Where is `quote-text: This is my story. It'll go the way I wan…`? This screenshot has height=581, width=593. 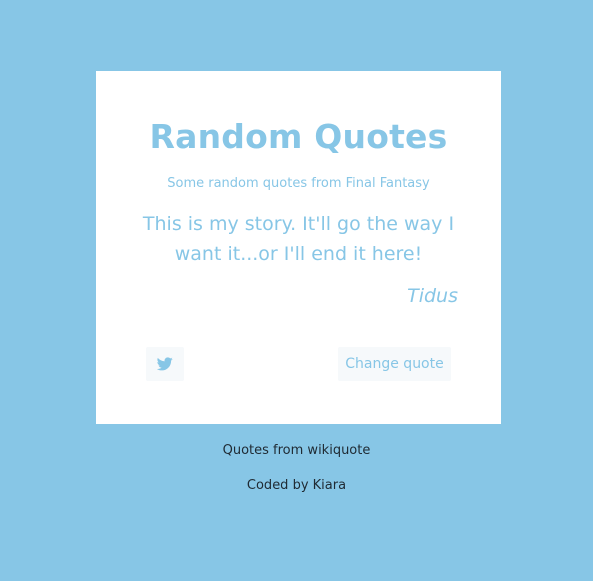
quote-text: This is my story. It'll go the way I wan… is located at coordinates (298, 239).